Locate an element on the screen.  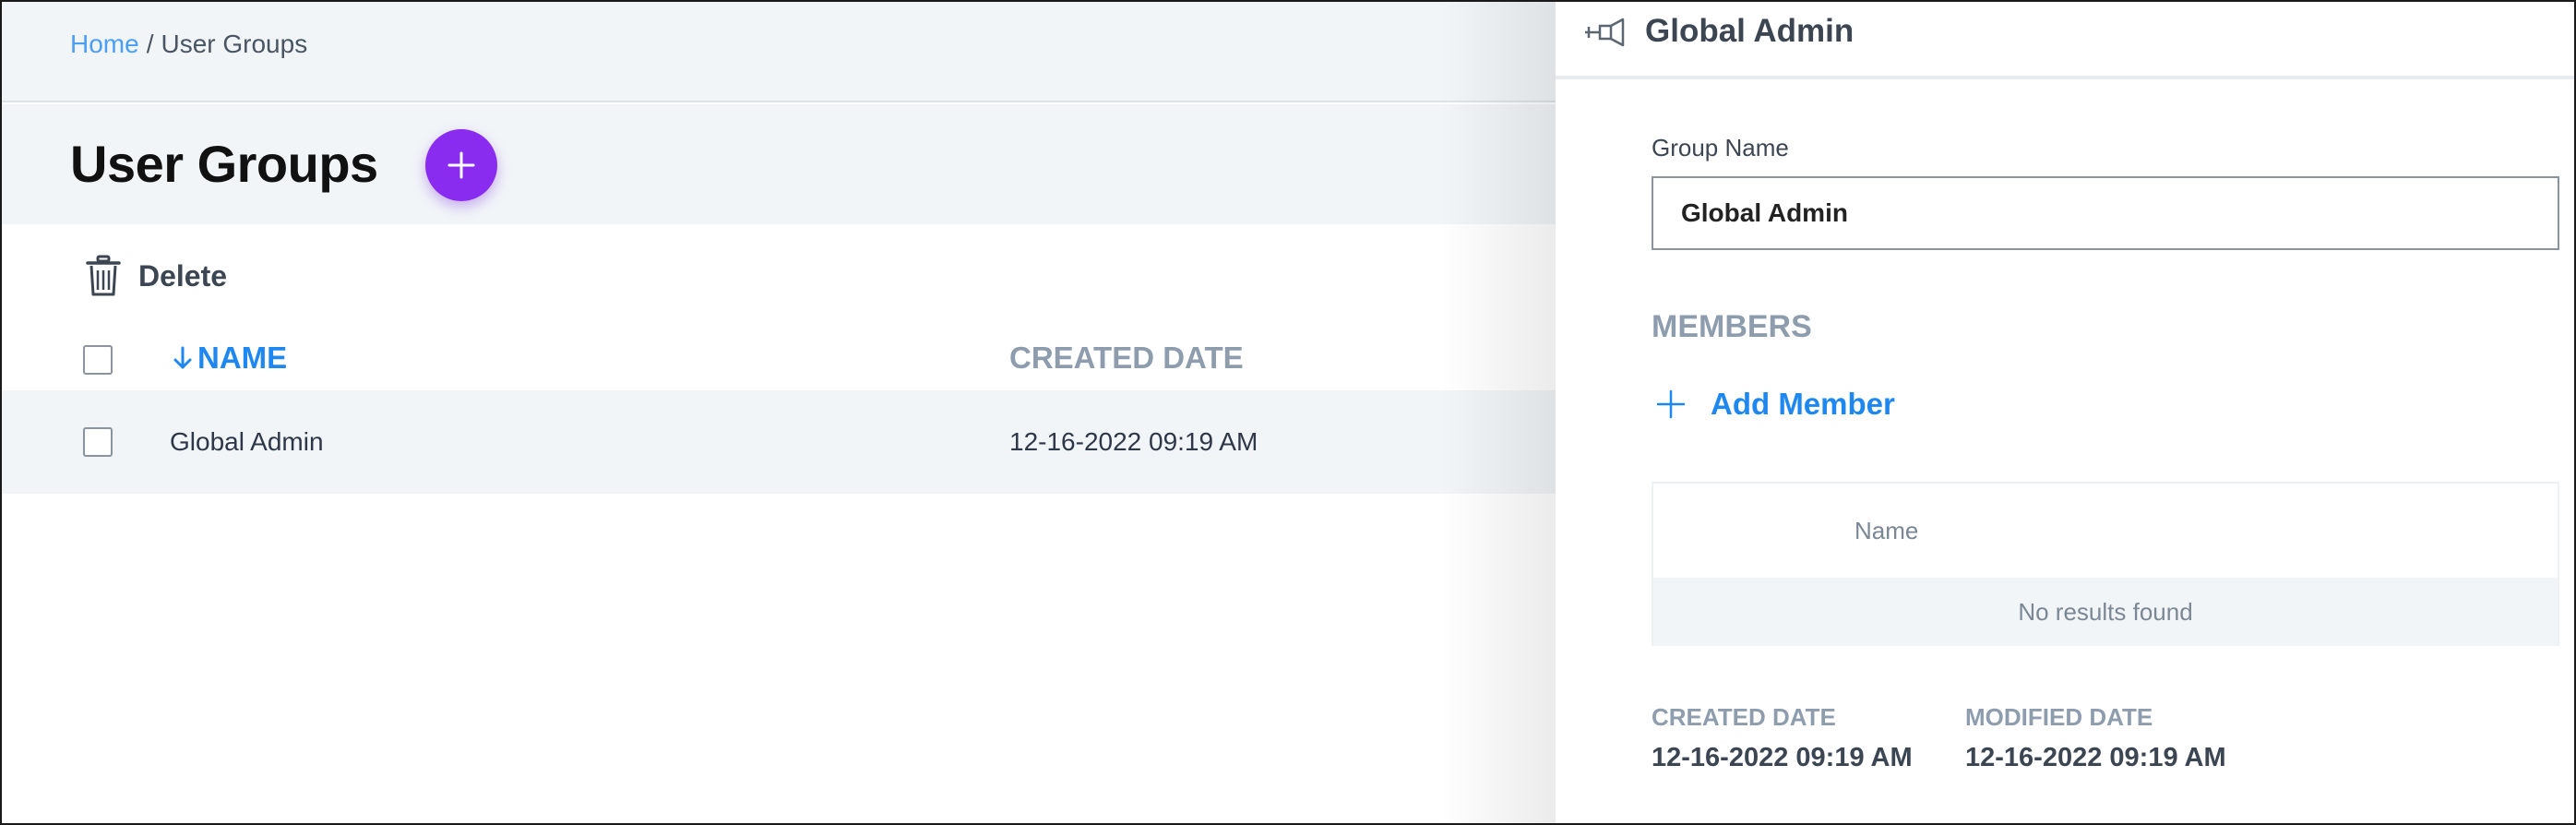
add-user-group-button is located at coordinates (461, 165).